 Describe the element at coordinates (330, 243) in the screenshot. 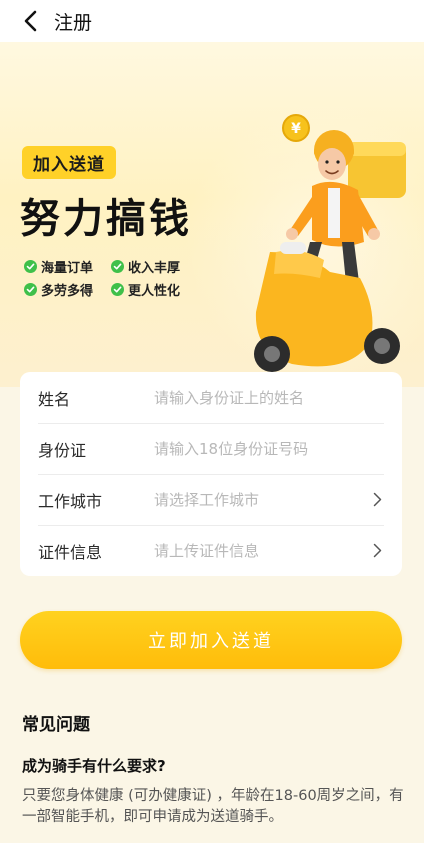

I see `delivery-rider-illustration: ¥` at that location.